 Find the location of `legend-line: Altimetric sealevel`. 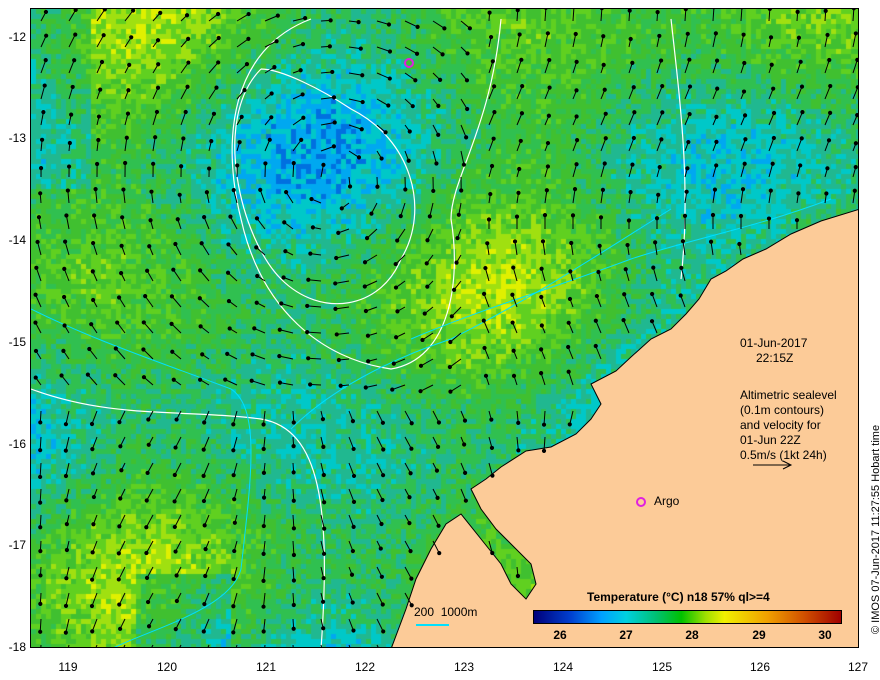

legend-line: Altimetric sealevel is located at coordinates (788, 395).